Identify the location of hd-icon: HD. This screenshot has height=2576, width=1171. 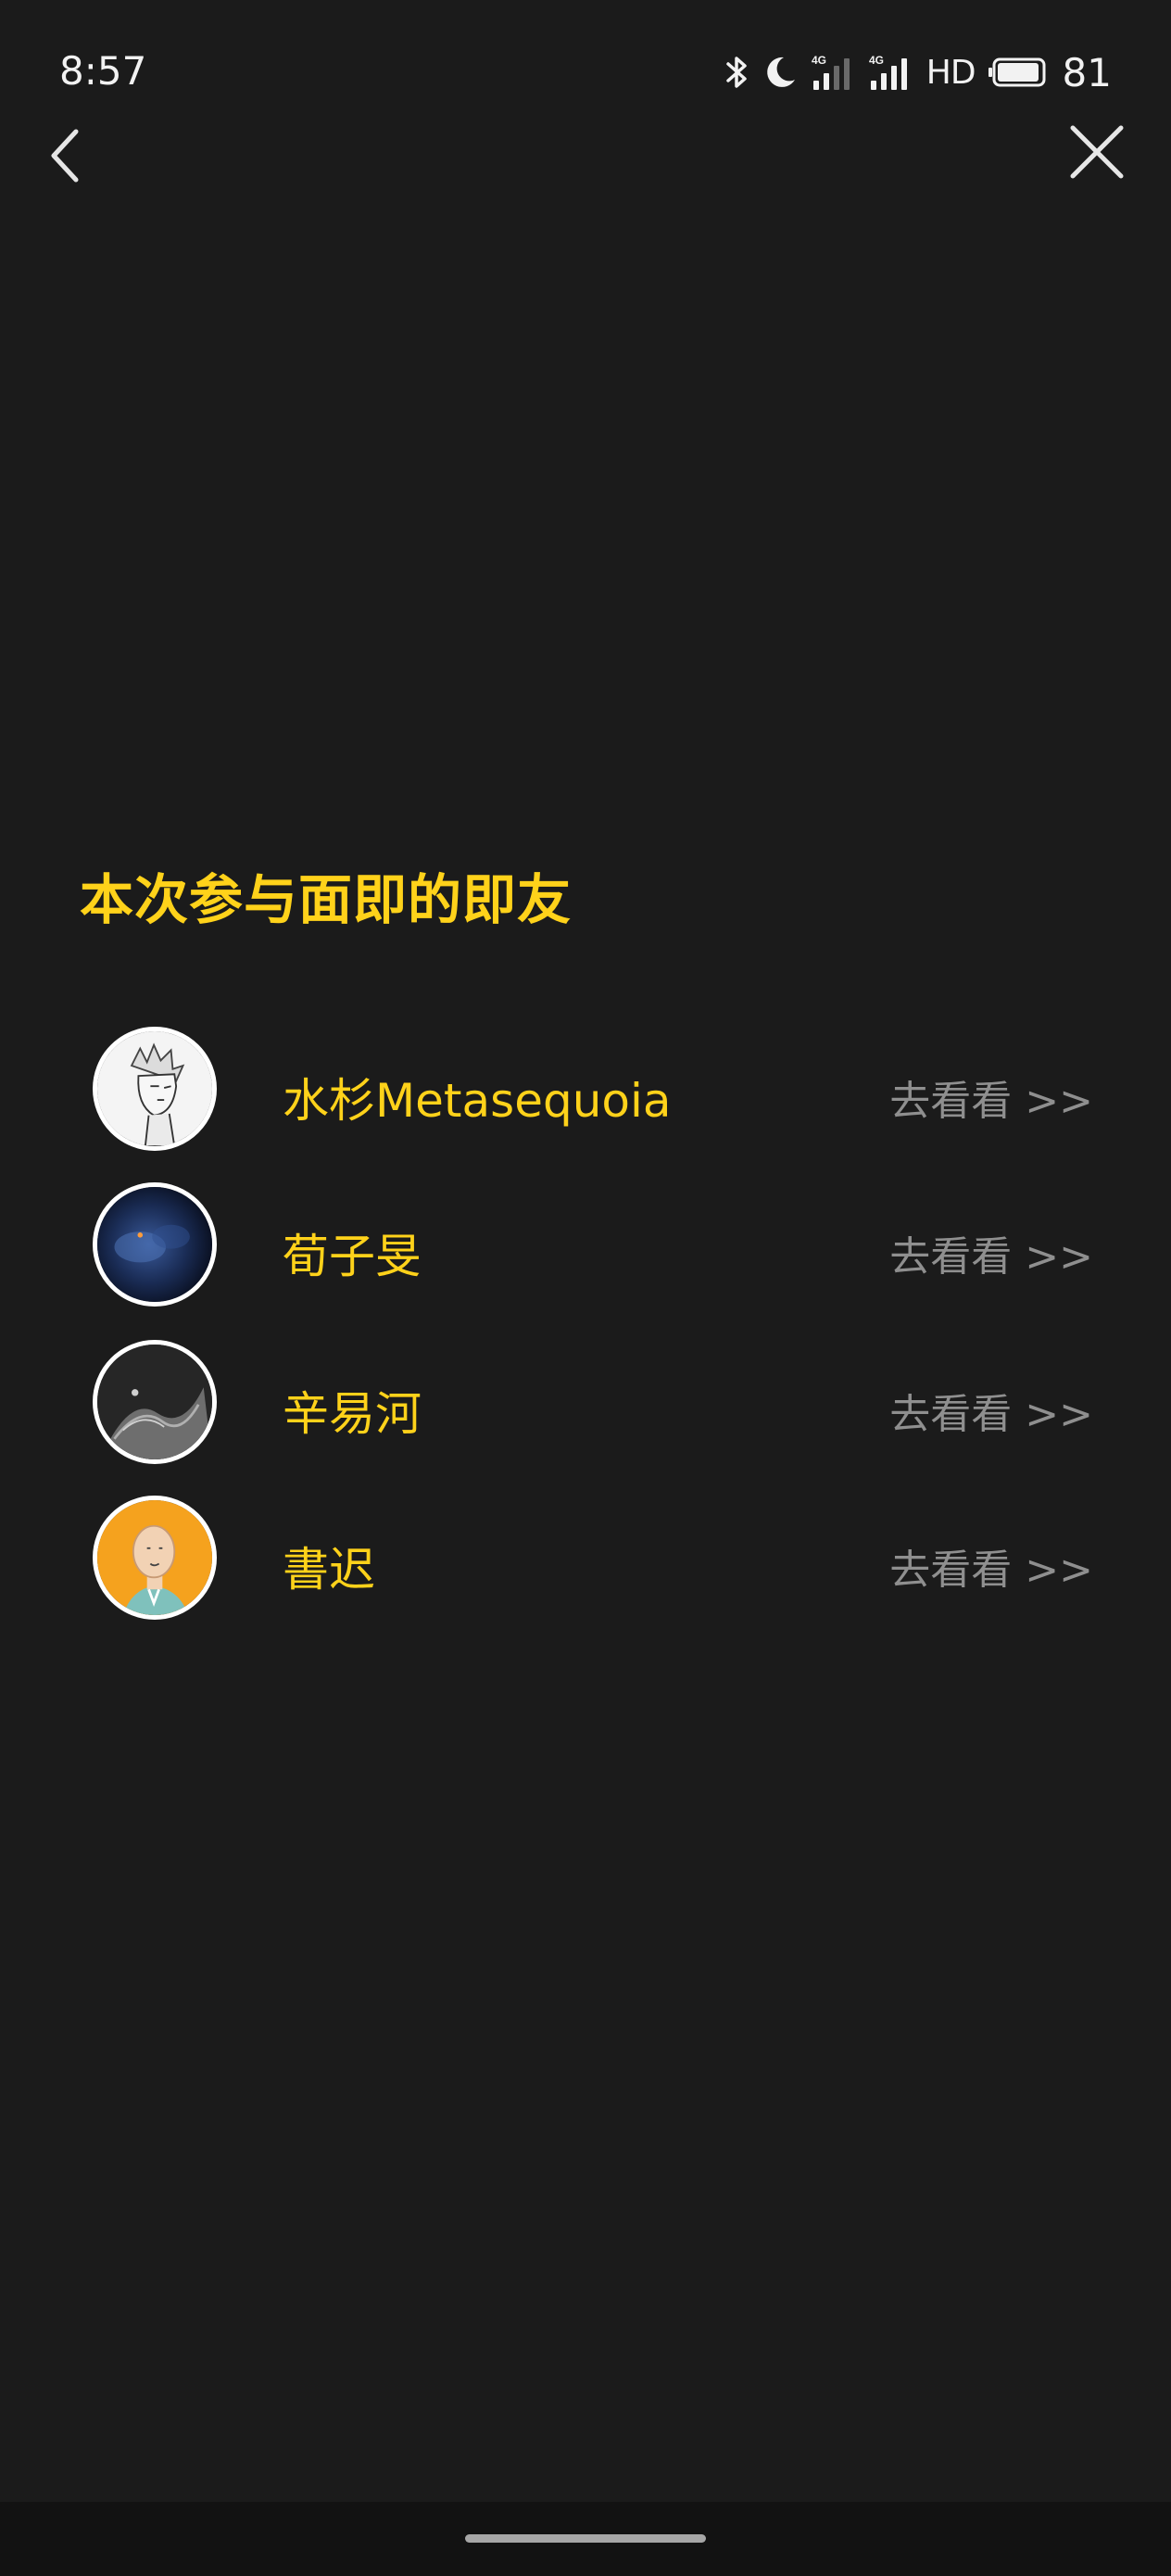
(951, 72).